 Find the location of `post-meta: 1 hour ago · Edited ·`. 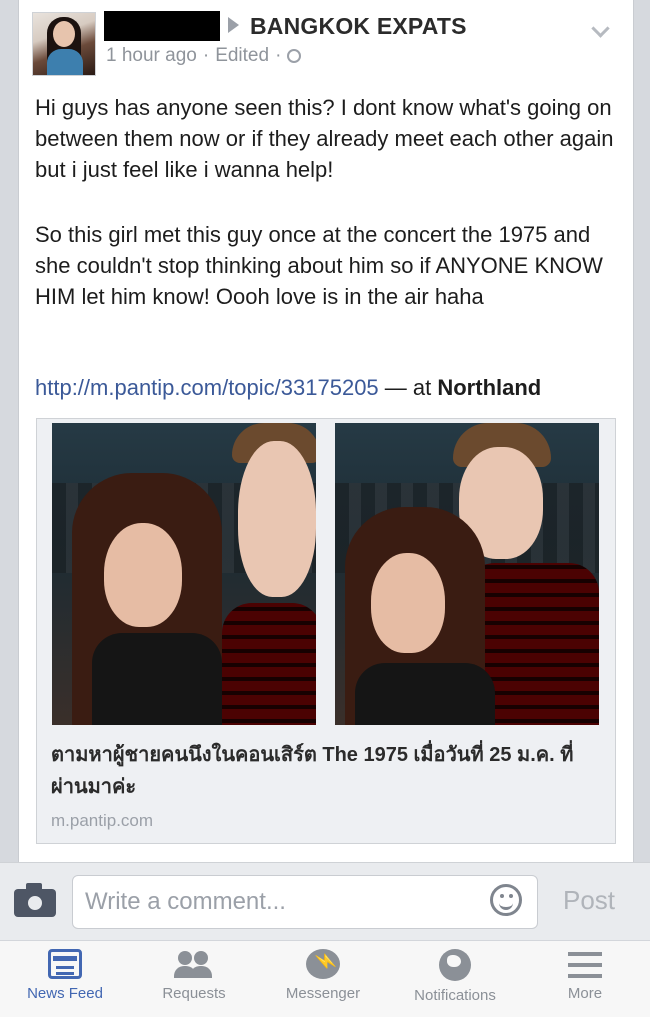

post-meta: 1 hour ago · Edited · is located at coordinates (204, 56).